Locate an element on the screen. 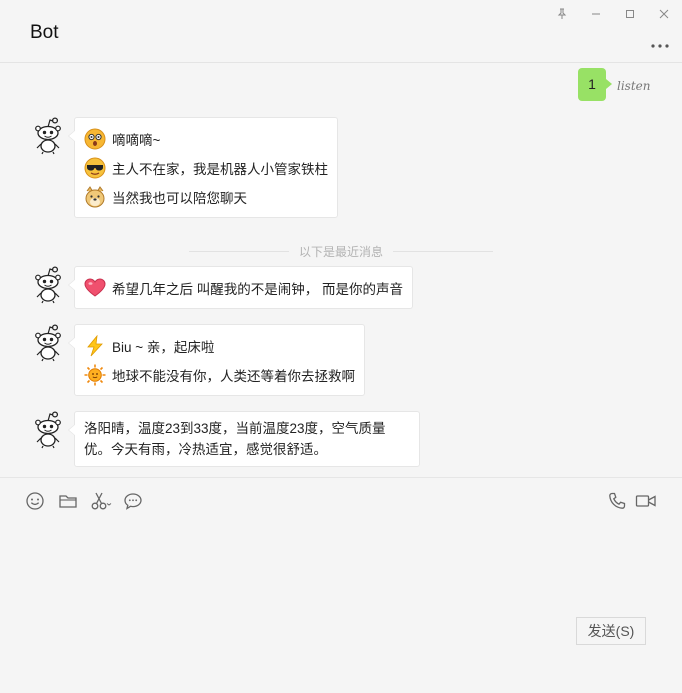 The image size is (682, 693). bubble-text: 地球不能没有你，人类还等着你去拯救啊 is located at coordinates (233, 376).